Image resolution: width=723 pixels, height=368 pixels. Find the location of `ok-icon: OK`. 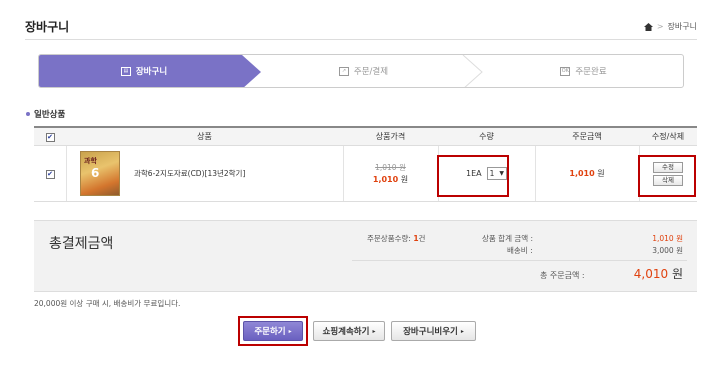

ok-icon: OK is located at coordinates (565, 71).